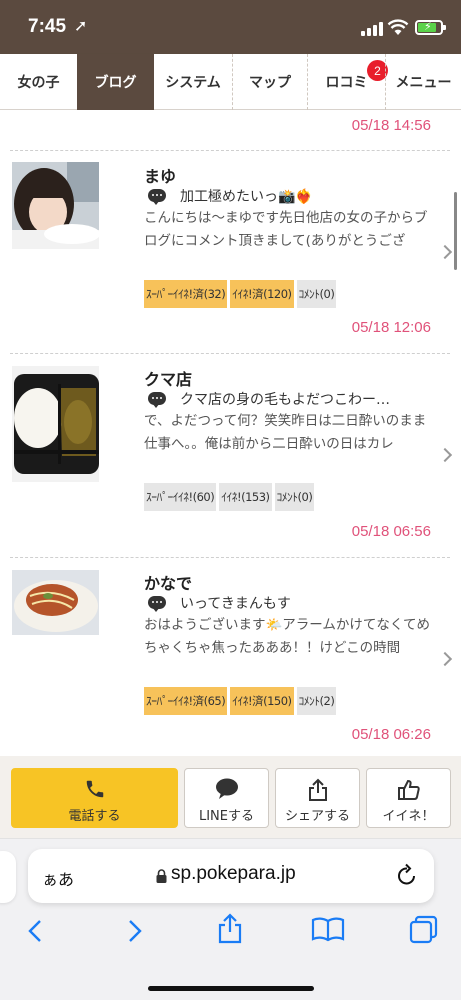 The height and width of the screenshot is (1000, 461). I want to click on forward-icon, so click(134, 931).